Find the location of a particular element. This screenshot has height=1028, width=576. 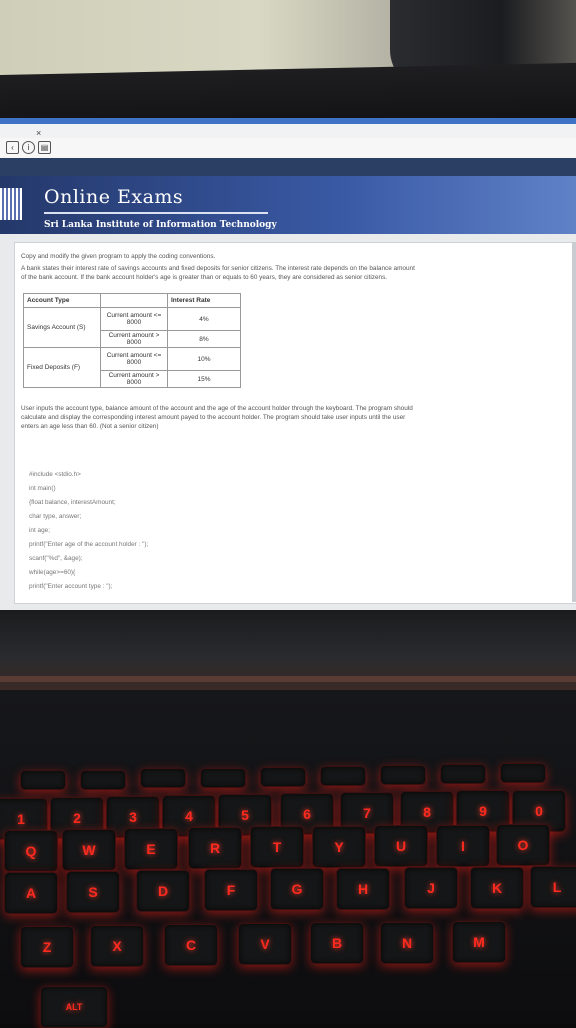

rate-cell: 4% is located at coordinates (204, 319).